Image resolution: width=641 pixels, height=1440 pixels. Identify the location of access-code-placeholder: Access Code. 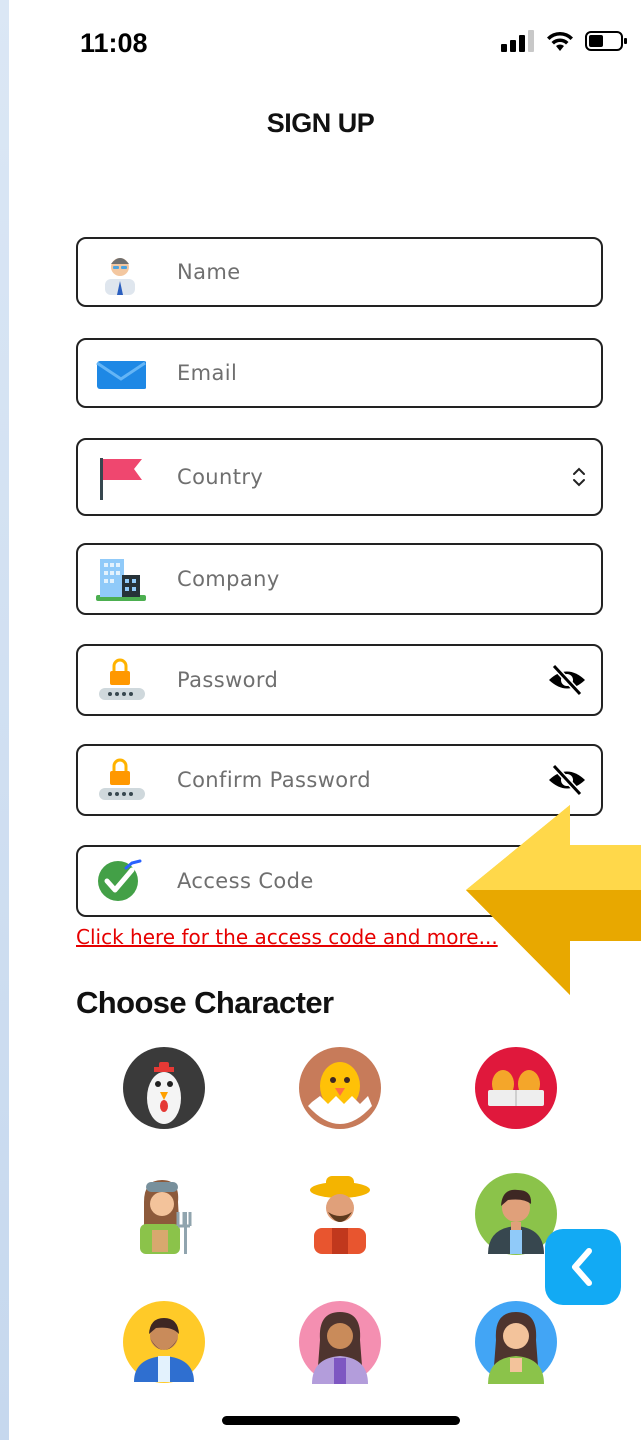
(245, 881).